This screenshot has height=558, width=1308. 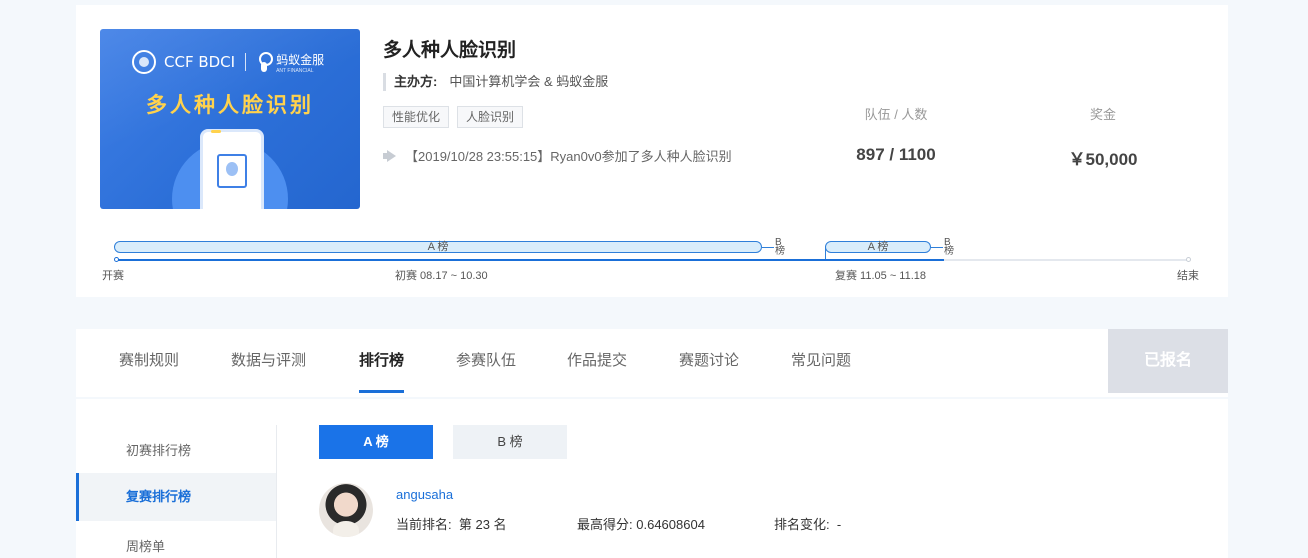 I want to click on prelim-connector, so click(x=768, y=247).